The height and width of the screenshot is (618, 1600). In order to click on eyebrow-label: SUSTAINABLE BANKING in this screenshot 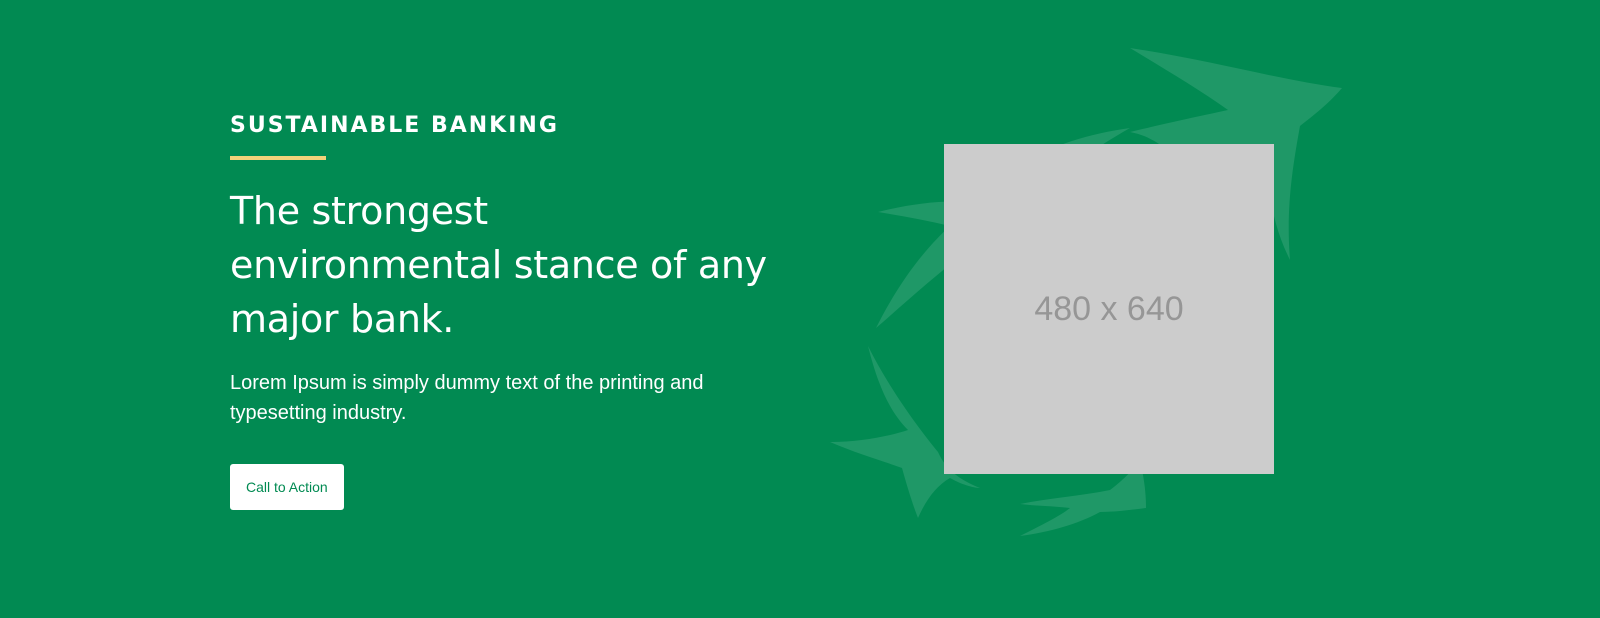, I will do `click(394, 125)`.